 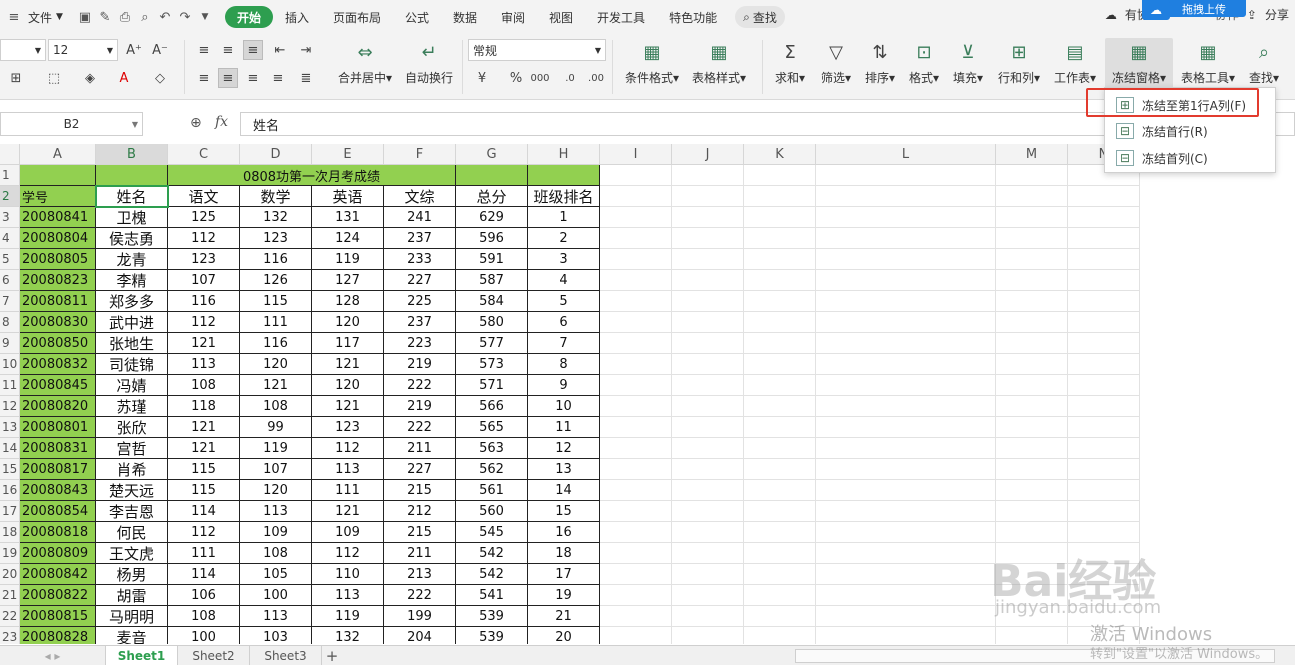 What do you see at coordinates (420, 406) in the screenshot?
I see `table-cell: 219` at bounding box center [420, 406].